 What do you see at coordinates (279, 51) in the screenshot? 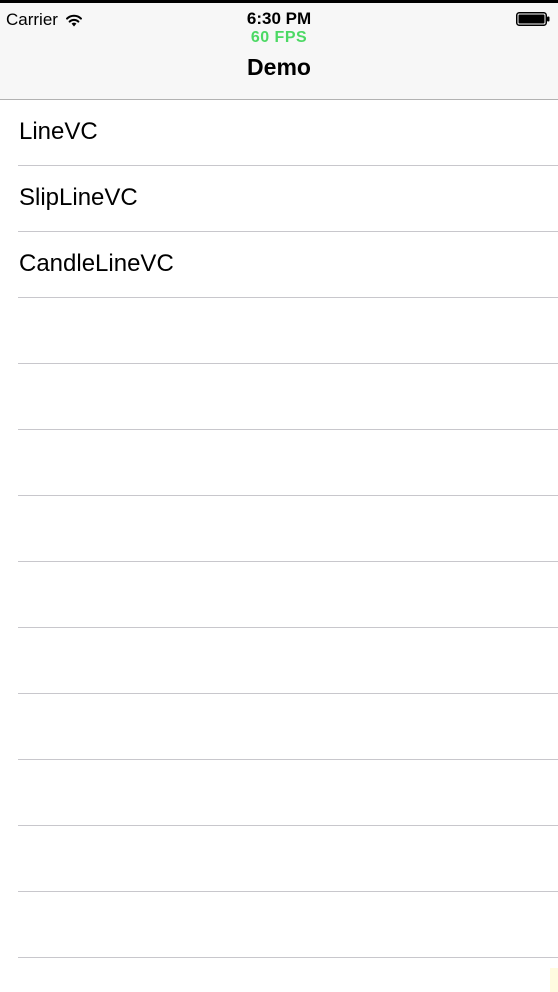
I see `navigation-bar: Carrier 6:30 PM 60 FPS Demo` at bounding box center [279, 51].